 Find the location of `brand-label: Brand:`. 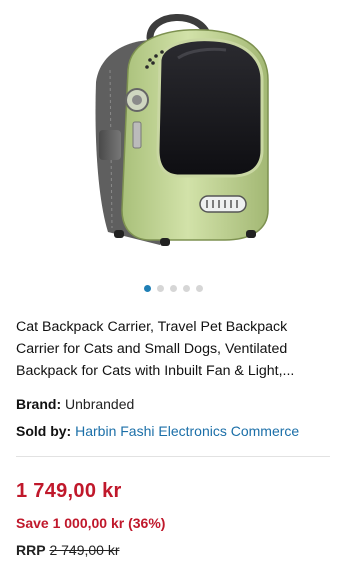

brand-label: Brand: is located at coordinates (39, 404).